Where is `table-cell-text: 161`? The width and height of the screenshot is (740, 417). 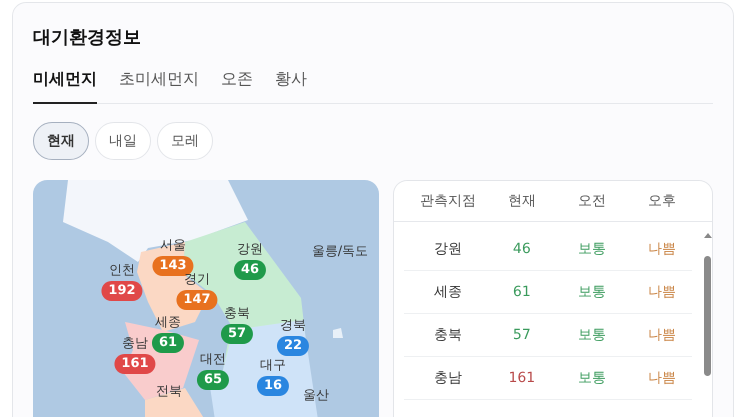 table-cell-text: 161 is located at coordinates (521, 378).